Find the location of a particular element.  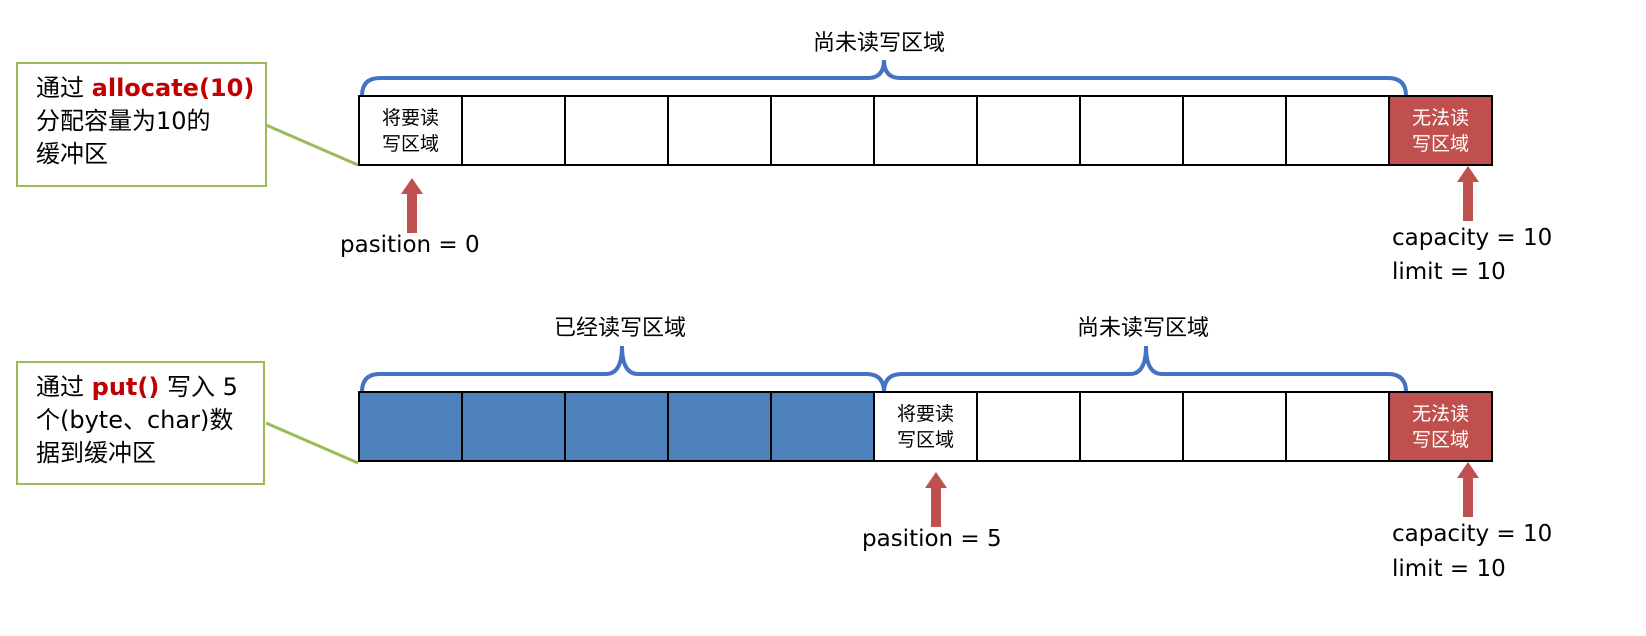

buffer-row-2: 将要读 写区域 无法读 写区域 is located at coordinates (925, 426).